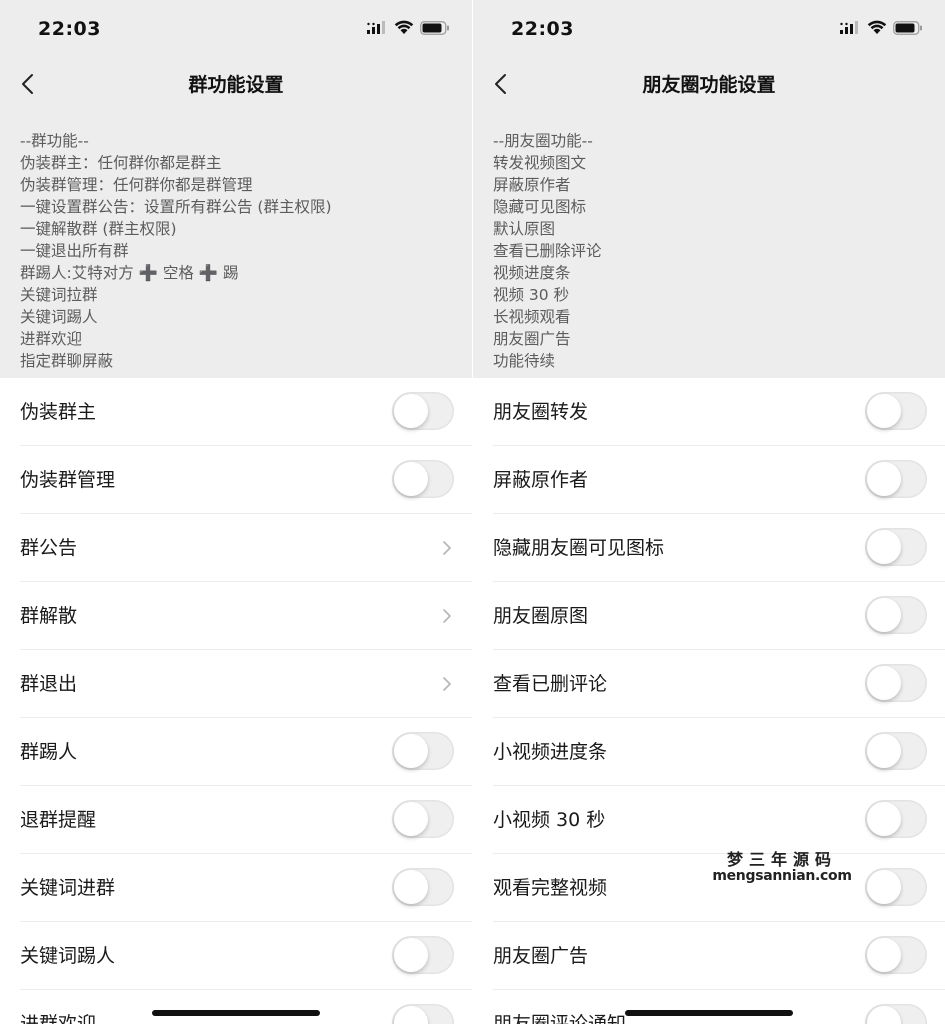  Describe the element at coordinates (236, 1007) in the screenshot. I see `settings-row: 进群欢迎` at that location.